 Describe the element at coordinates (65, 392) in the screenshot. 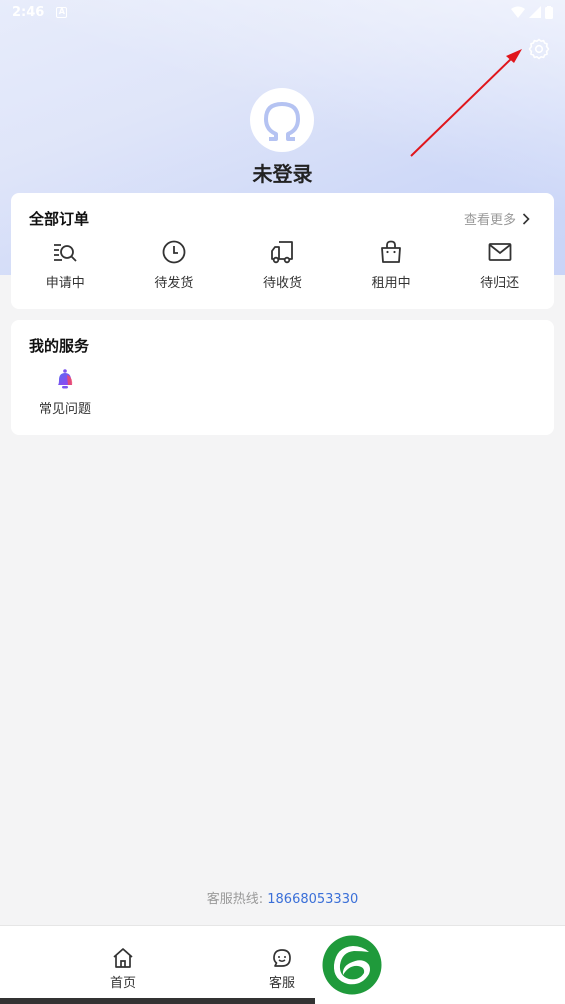

I see `service-faq: 常见问题` at that location.